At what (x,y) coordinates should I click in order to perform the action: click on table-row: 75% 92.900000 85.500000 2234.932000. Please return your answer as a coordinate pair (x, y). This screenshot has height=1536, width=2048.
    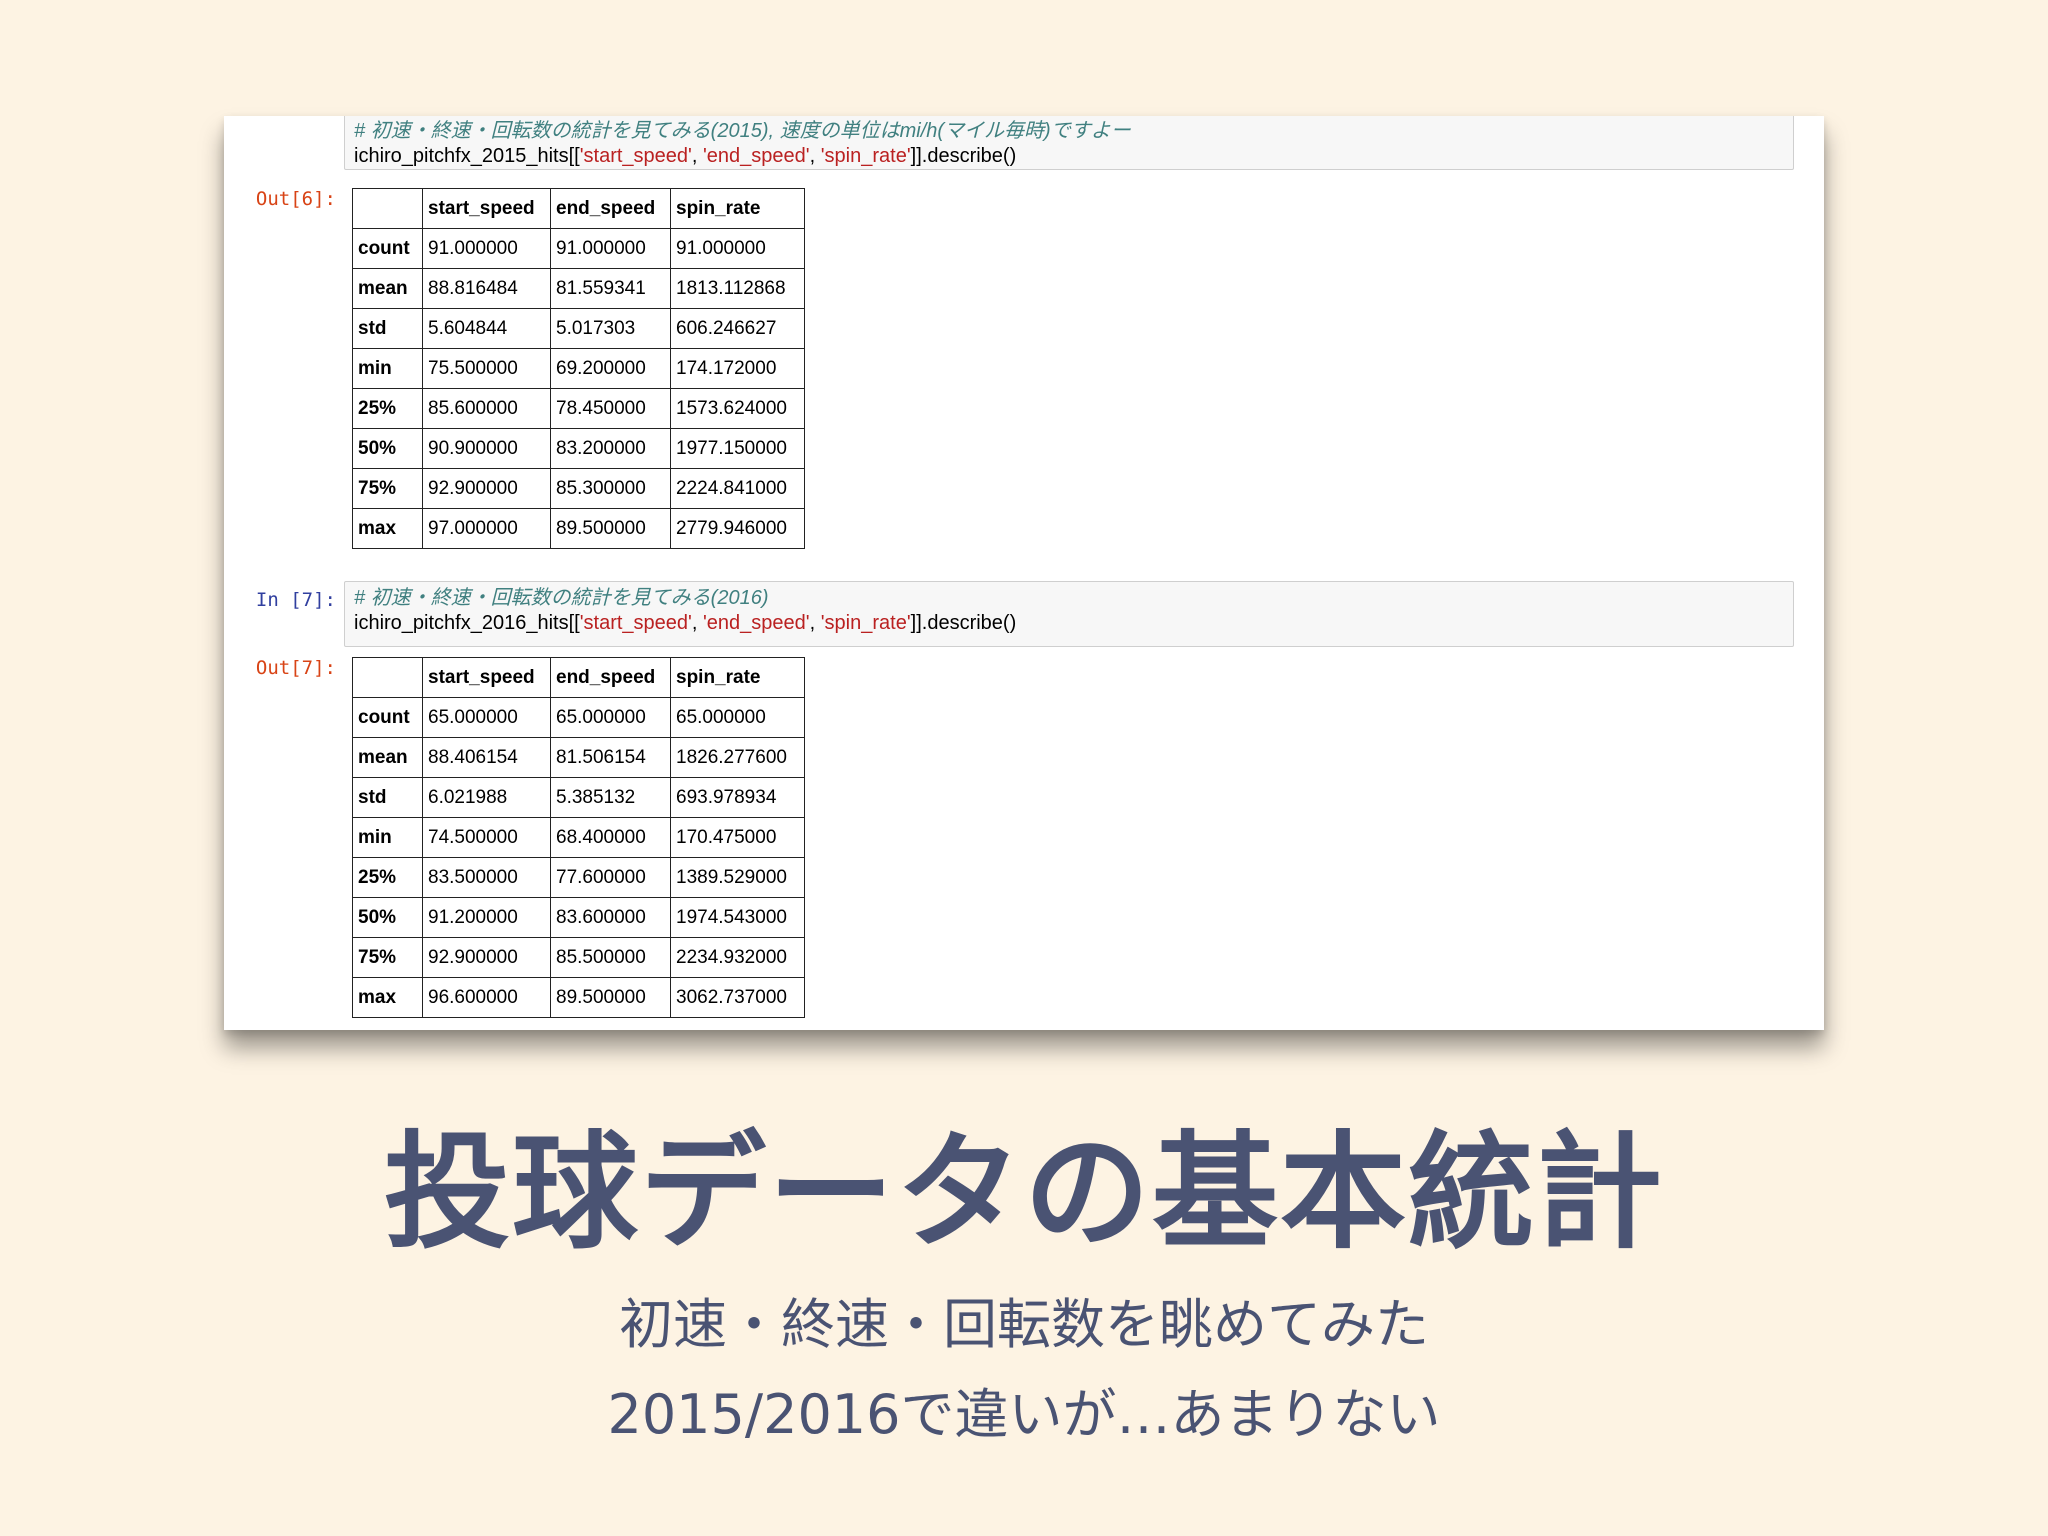
    Looking at the image, I should click on (578, 957).